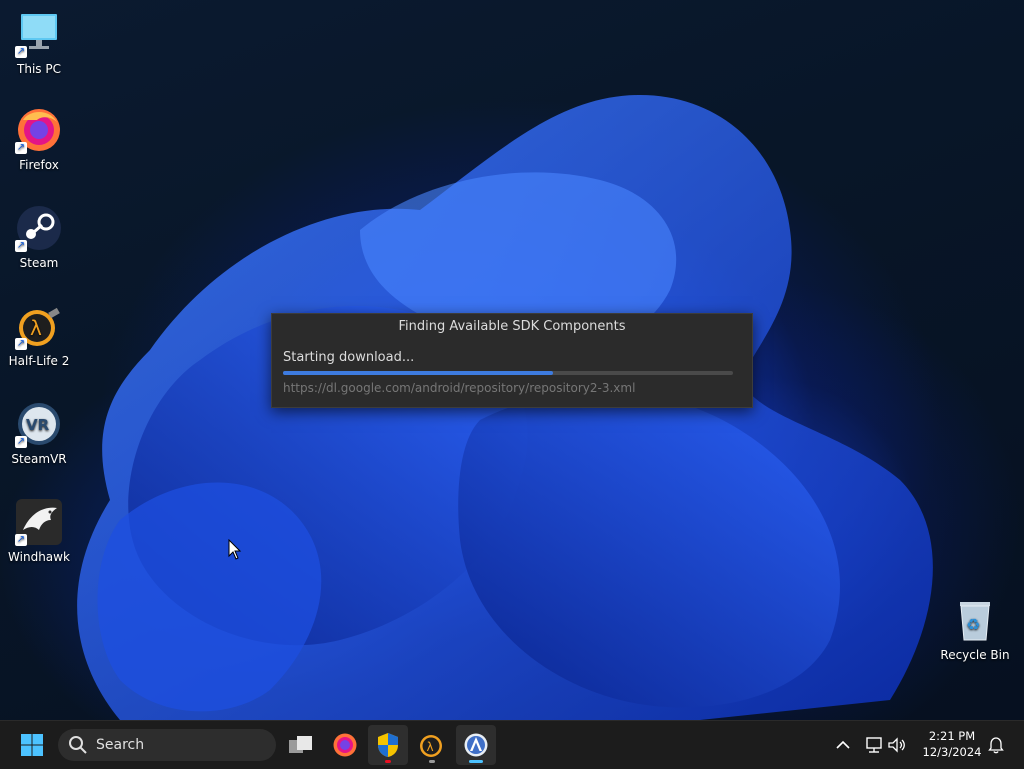  I want to click on desktop-icon-steam: ↗ Steam, so click(39, 237).